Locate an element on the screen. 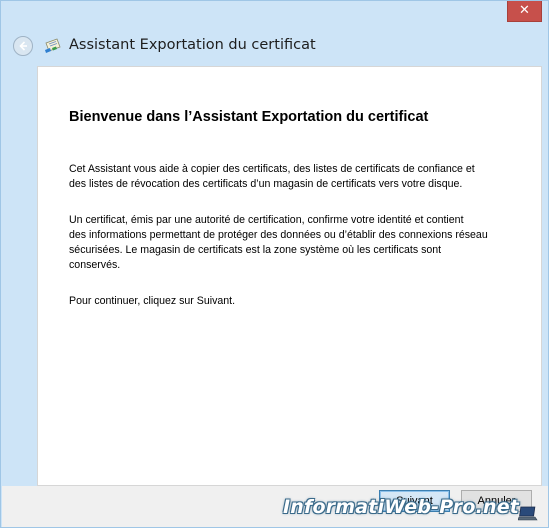 The height and width of the screenshot is (528, 549). wizard-header: Assistant Exportation du certificat is located at coordinates (274, 46).